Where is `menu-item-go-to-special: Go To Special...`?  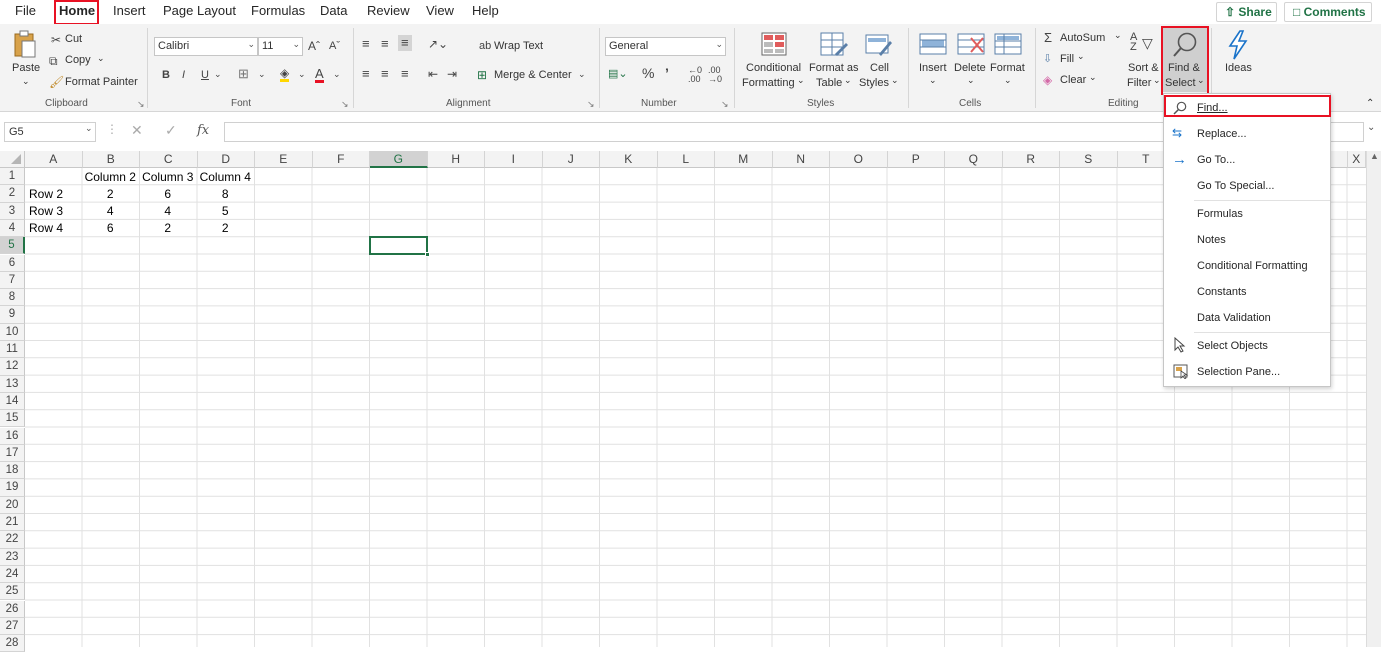 menu-item-go-to-special: Go To Special... is located at coordinates (1235, 186).